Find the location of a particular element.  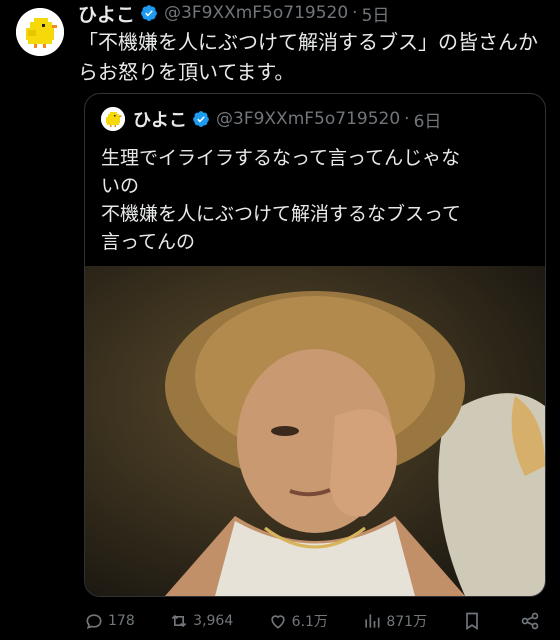

quoted-display-name: ひよこ is located at coordinates (160, 120).